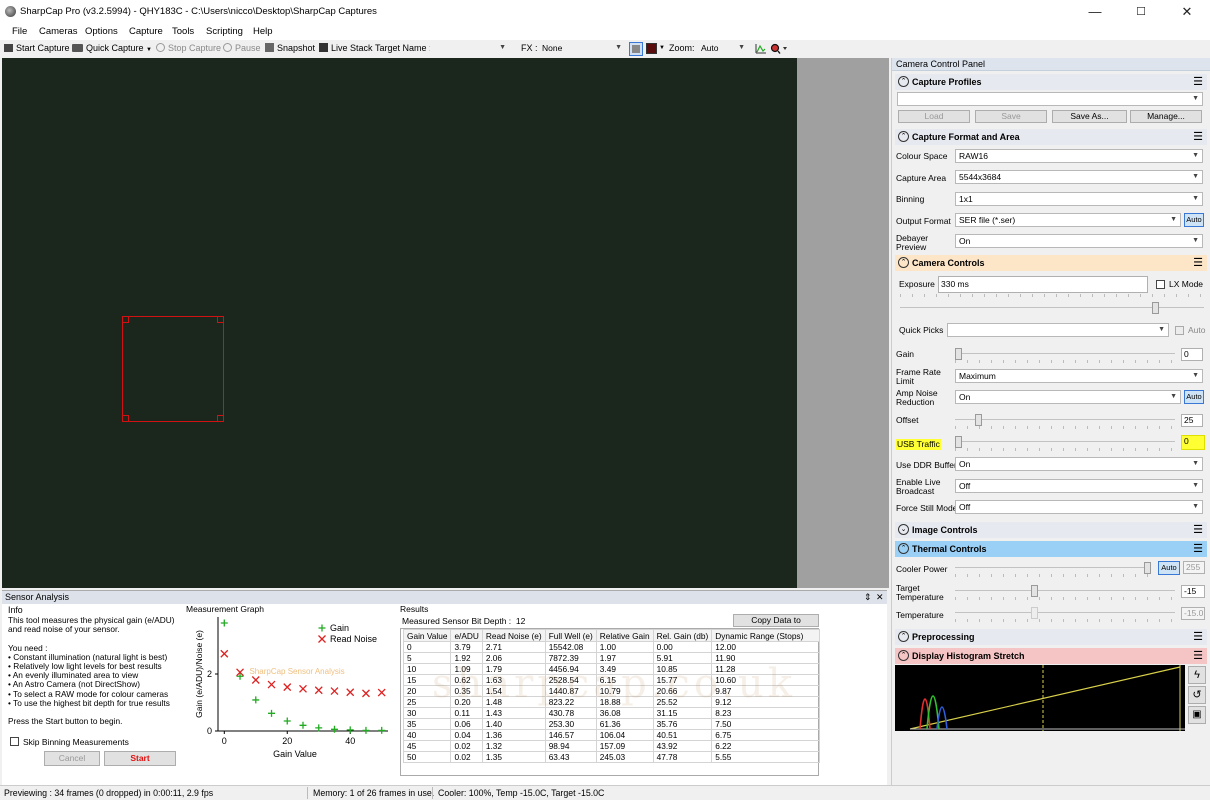 This screenshot has width=1210, height=800. I want to click on stop-capture-button: Stop Capture, so click(188, 48).